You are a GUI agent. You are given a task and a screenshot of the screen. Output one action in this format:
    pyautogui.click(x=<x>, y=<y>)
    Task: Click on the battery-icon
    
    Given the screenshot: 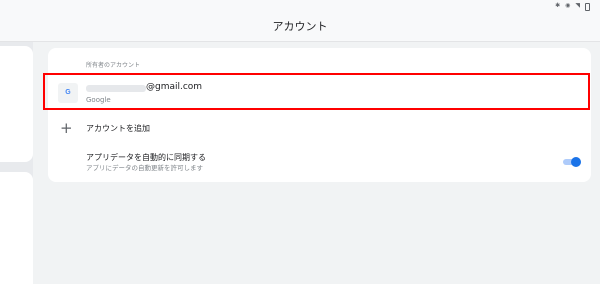 What is the action you would take?
    pyautogui.click(x=587, y=7)
    